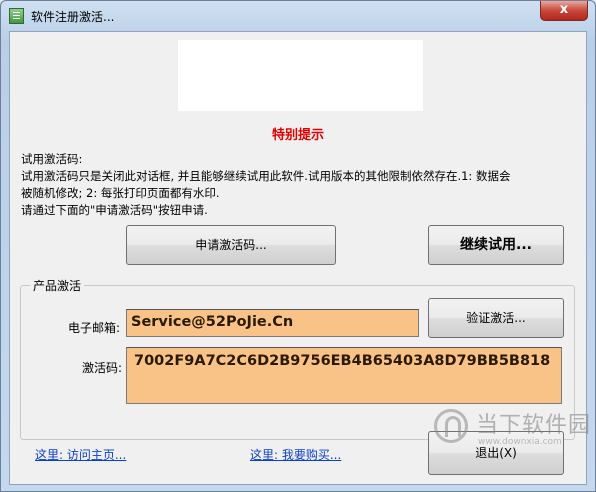  What do you see at coordinates (102, 368) in the screenshot?
I see `activation-code-label: 激活码:` at bounding box center [102, 368].